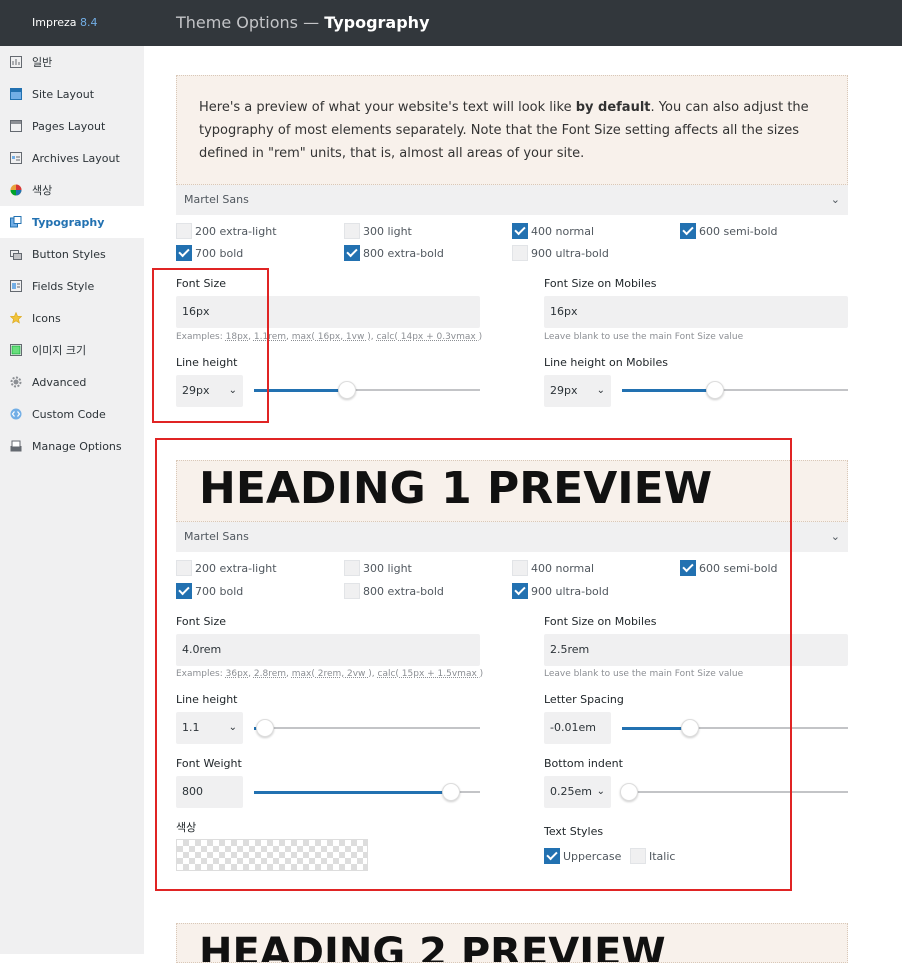  What do you see at coordinates (77, 446) in the screenshot?
I see `sidebar-item-label: Manage Options` at bounding box center [77, 446].